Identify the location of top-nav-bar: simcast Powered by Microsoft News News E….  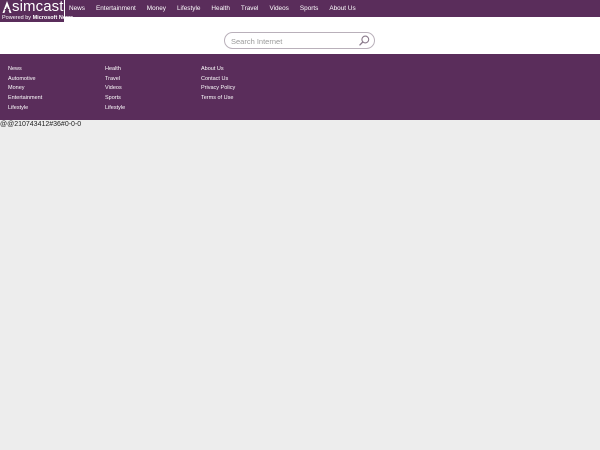
(300, 11).